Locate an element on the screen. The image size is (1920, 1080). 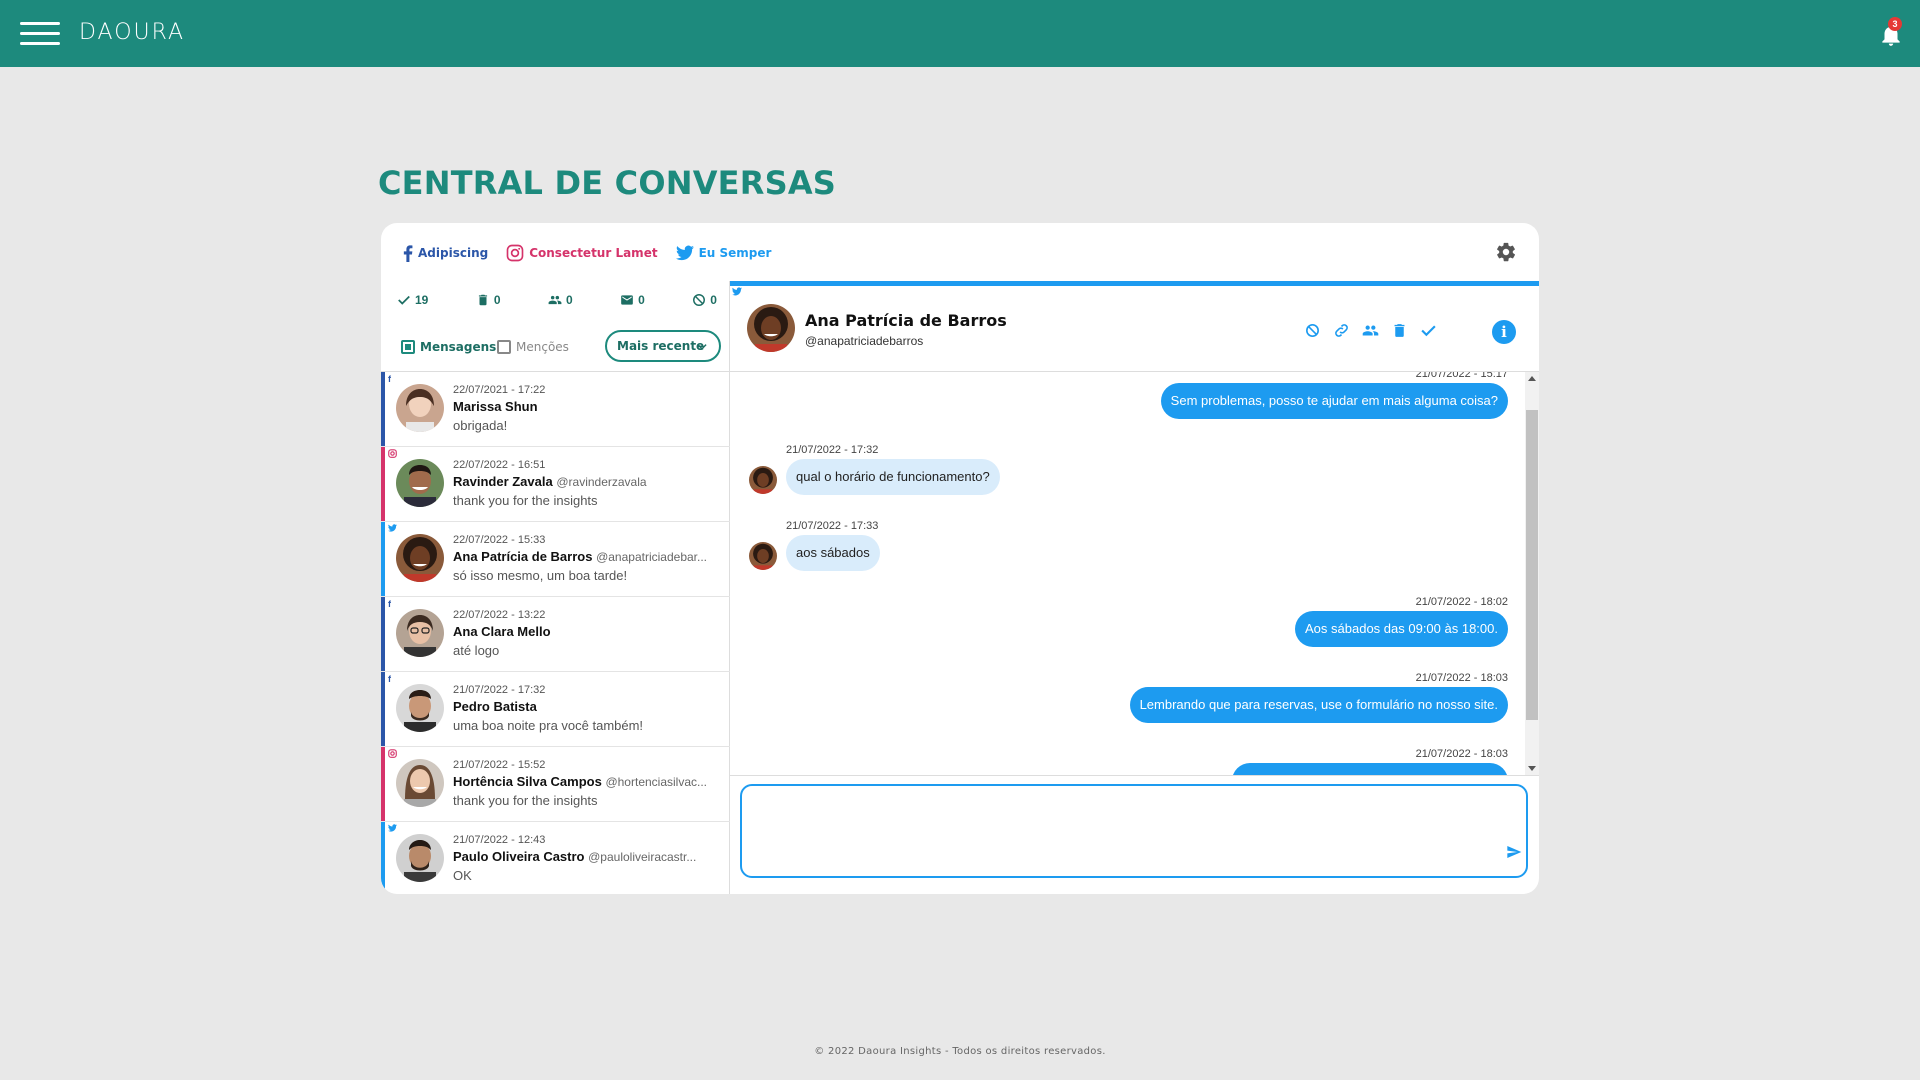
message-bubble-outgoing is located at coordinates (1370, 769).